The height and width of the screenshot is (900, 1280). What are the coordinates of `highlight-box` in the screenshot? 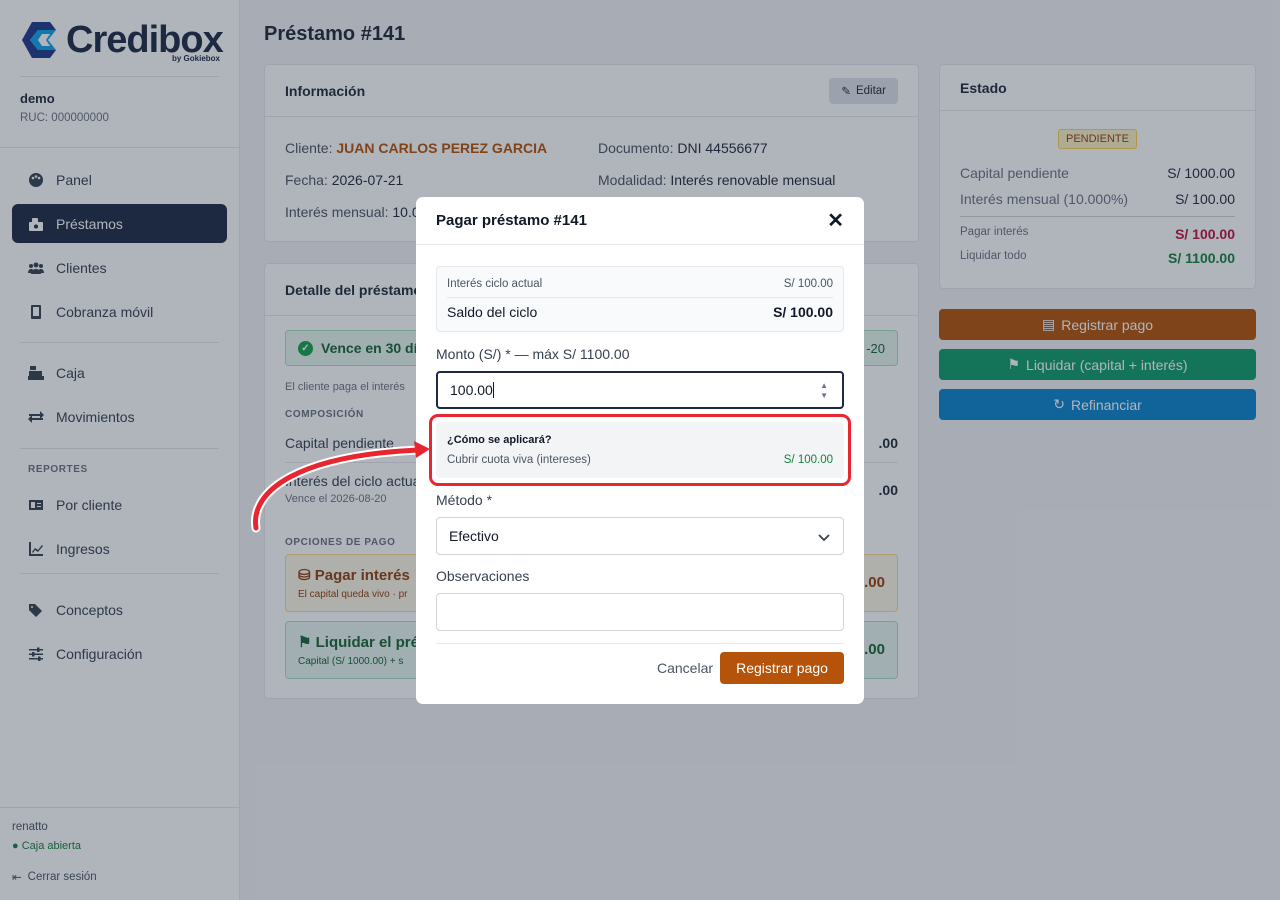 It's located at (640, 450).